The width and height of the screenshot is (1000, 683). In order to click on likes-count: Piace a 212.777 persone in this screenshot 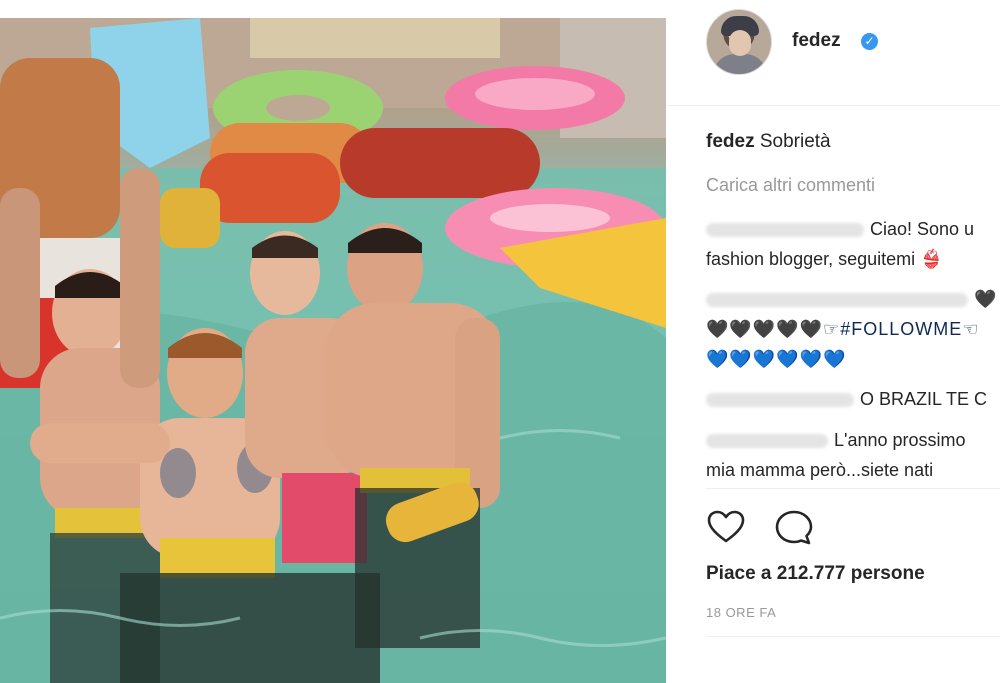, I will do `click(815, 574)`.